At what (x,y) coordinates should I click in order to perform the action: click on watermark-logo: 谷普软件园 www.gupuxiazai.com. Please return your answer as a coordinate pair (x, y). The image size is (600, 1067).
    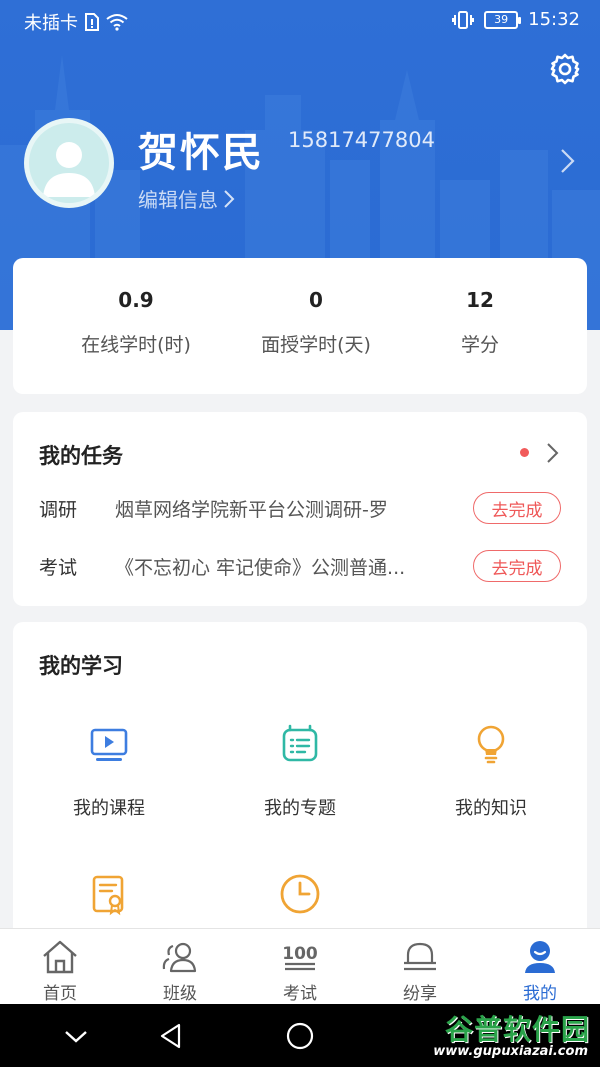
    Looking at the image, I should click on (506, 1036).